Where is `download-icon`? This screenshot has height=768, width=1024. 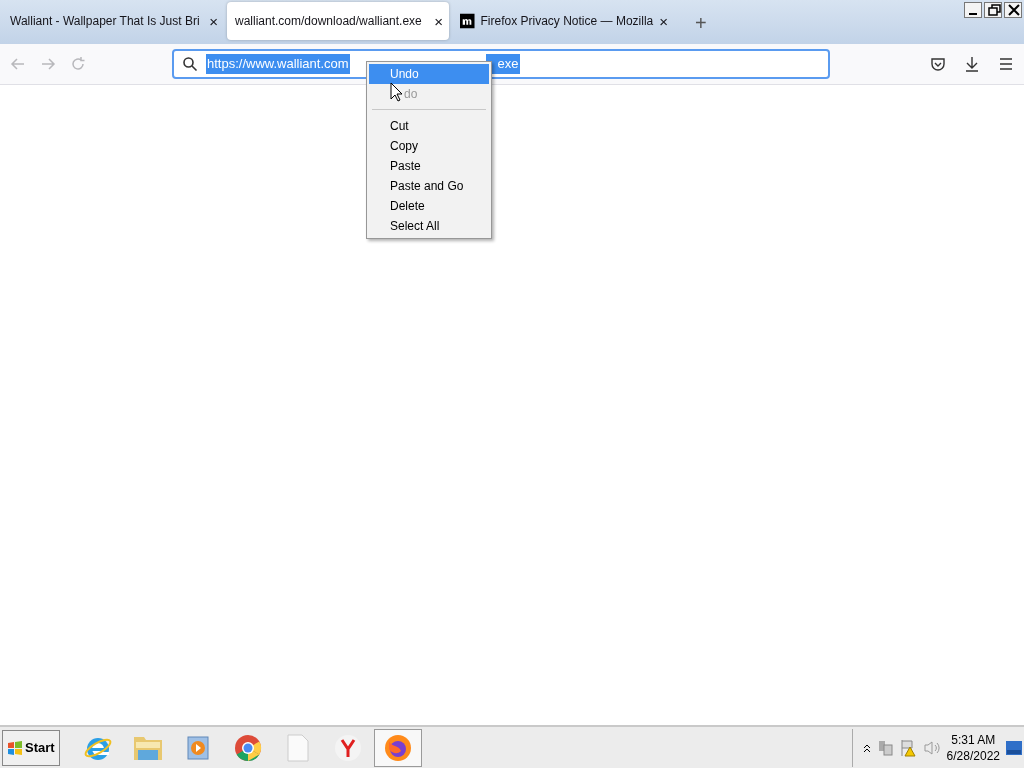 download-icon is located at coordinates (972, 64).